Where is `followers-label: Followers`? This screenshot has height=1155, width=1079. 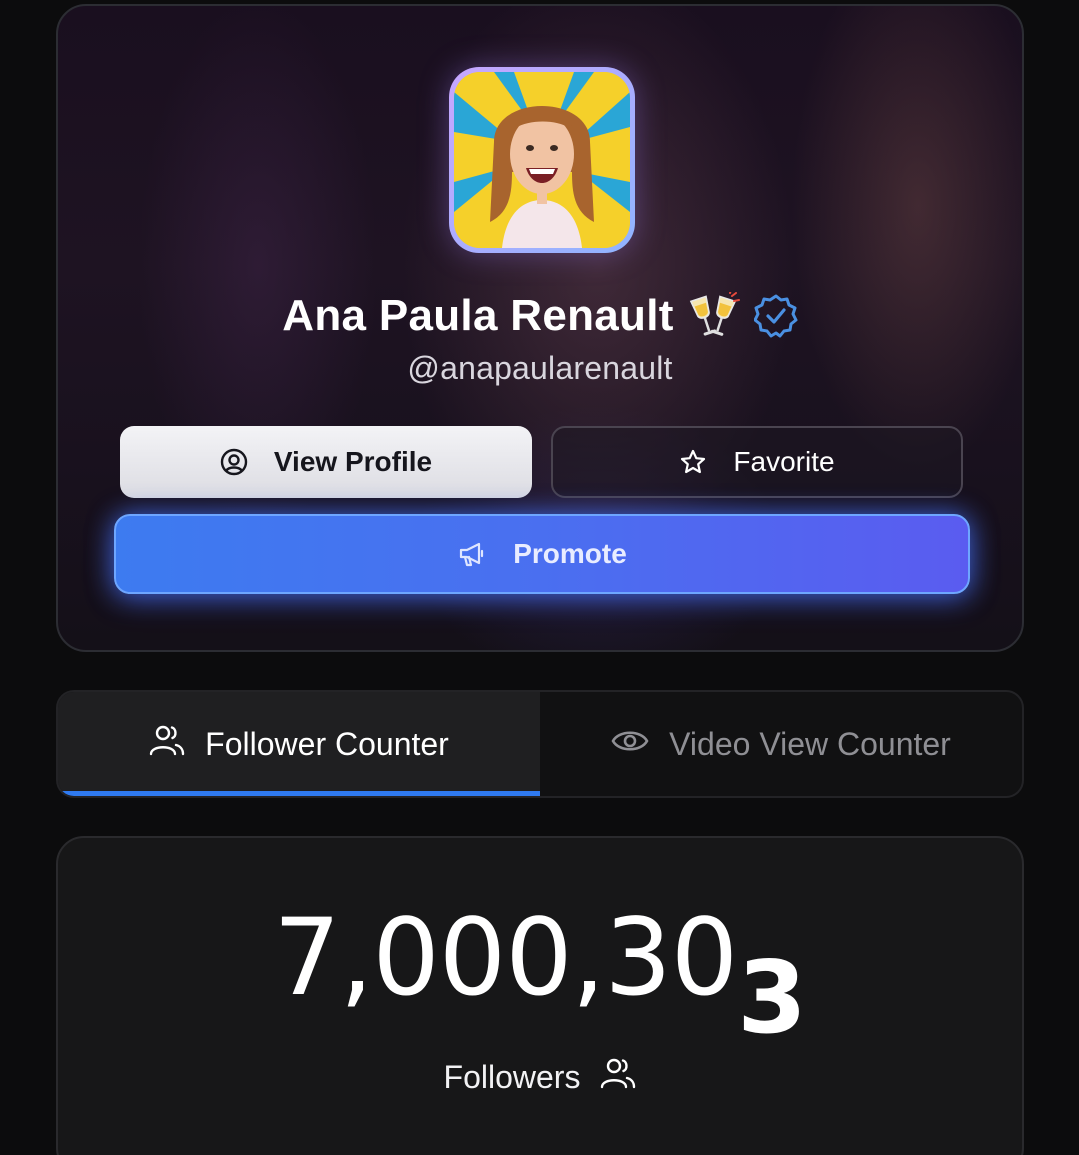 followers-label: Followers is located at coordinates (512, 1076).